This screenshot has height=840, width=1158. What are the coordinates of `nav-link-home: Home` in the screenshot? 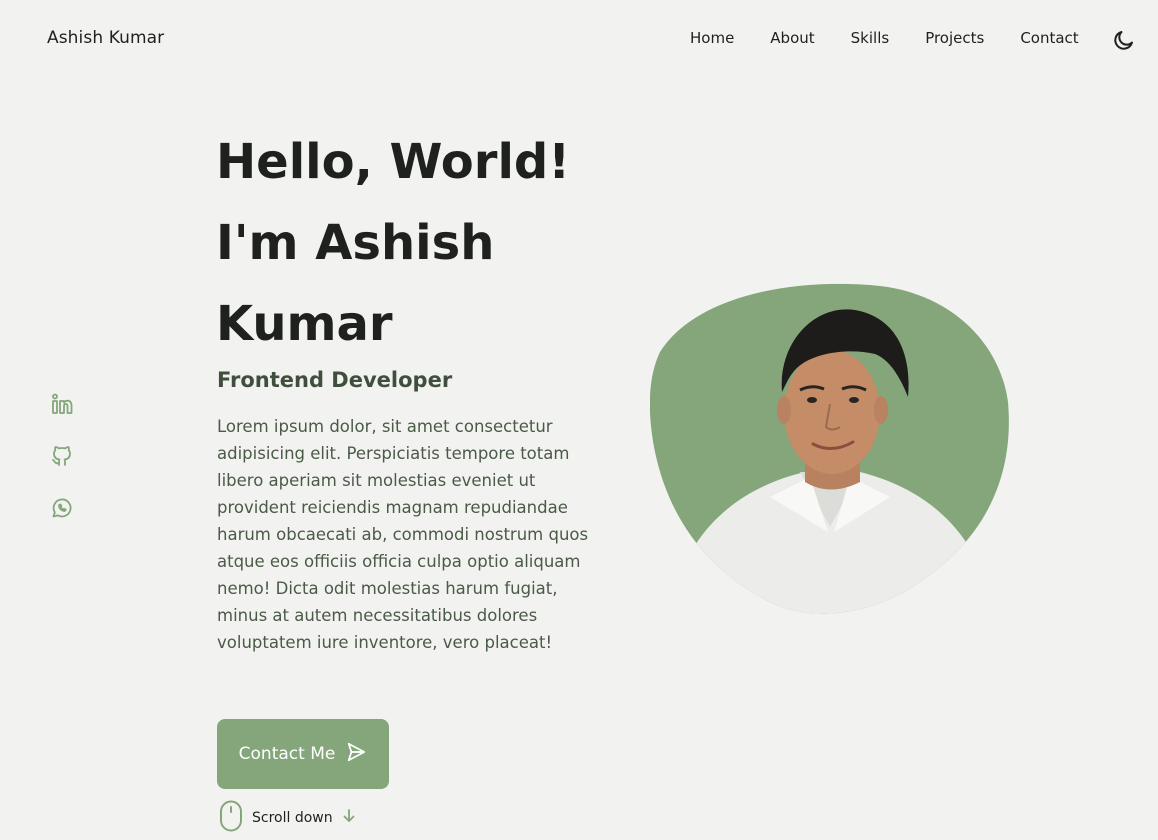 It's located at (712, 38).